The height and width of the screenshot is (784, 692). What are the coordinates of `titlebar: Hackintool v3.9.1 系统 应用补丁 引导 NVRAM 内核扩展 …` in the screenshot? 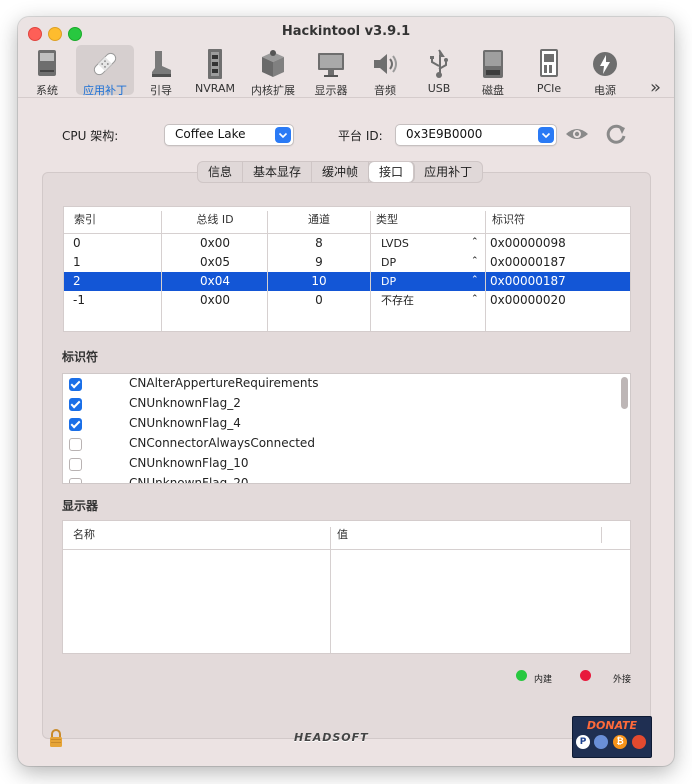 It's located at (346, 57).